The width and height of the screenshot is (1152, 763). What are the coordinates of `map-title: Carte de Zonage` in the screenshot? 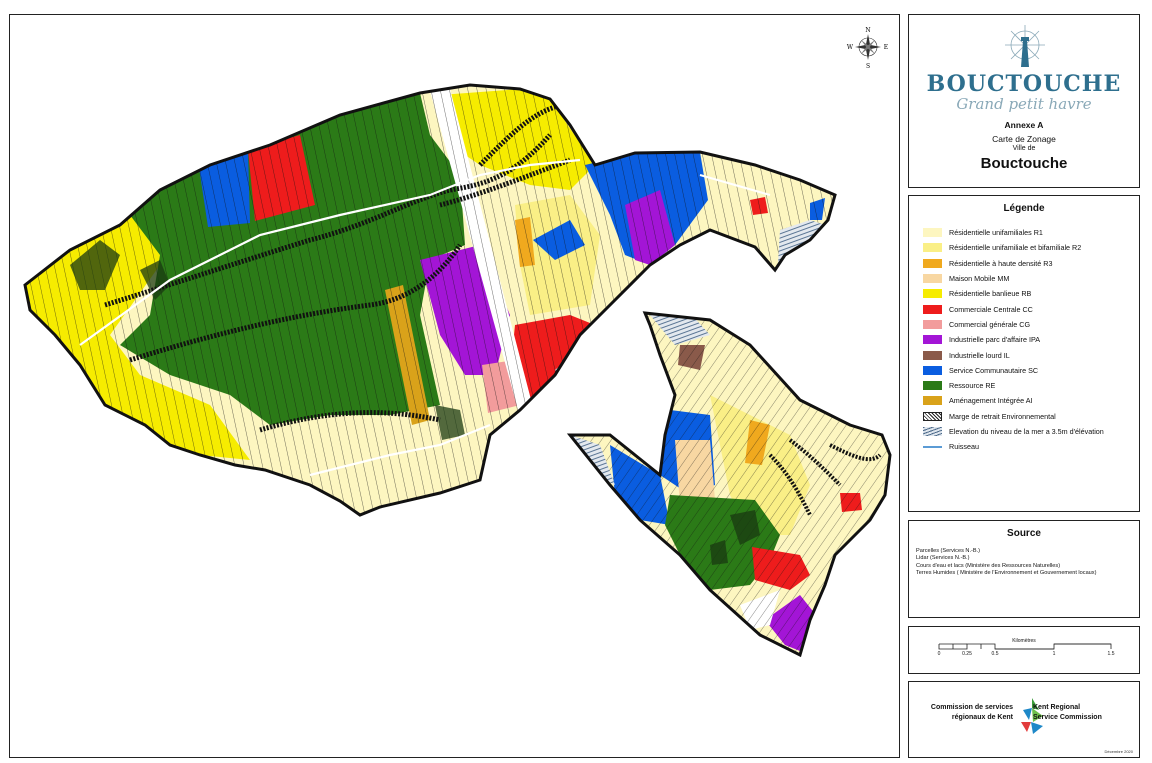 It's located at (1024, 139).